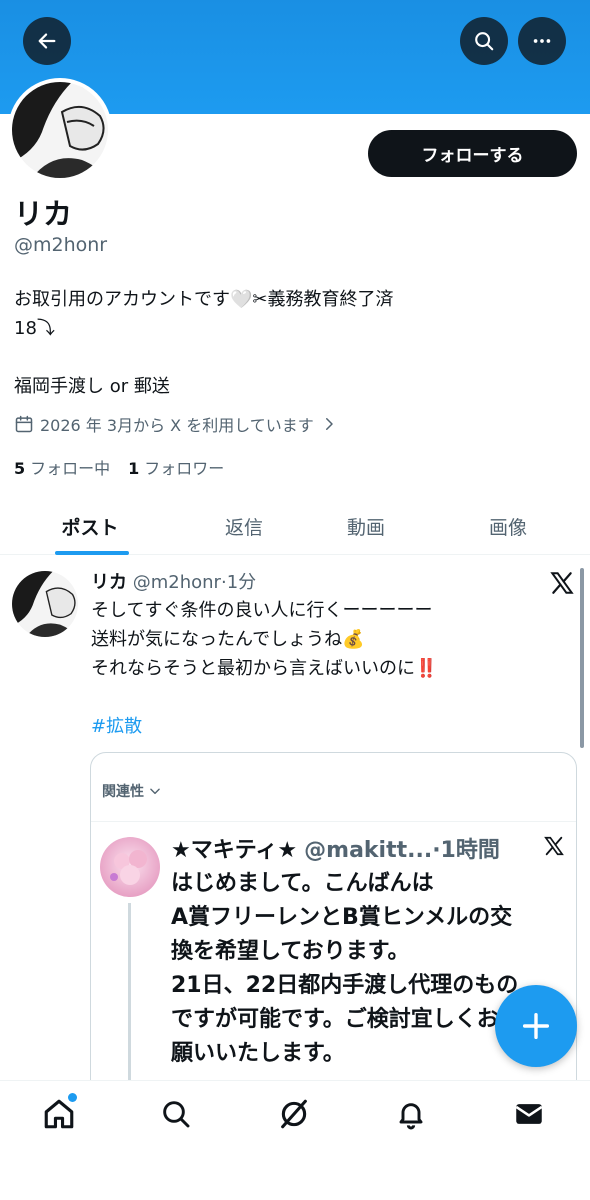  What do you see at coordinates (342, 917) in the screenshot?
I see `reply-line: A賞フリーレンとB賞ヒンメルの交` at bounding box center [342, 917].